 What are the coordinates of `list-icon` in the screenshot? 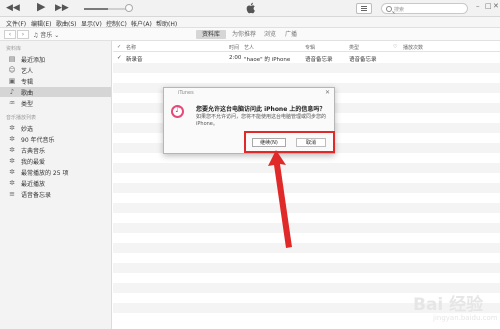 It's located at (364, 8).